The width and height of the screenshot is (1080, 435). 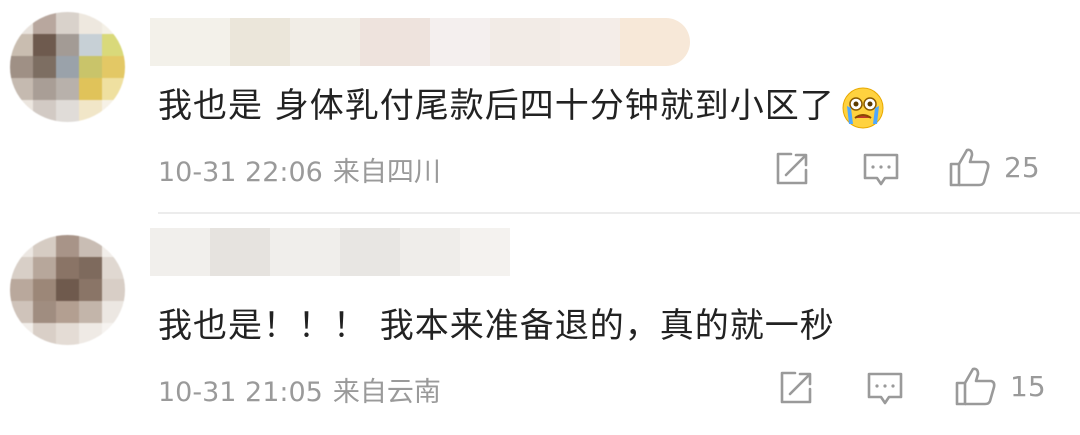 I want to click on comment-meta: 10-31 21:05 来自云南, so click(x=299, y=389).